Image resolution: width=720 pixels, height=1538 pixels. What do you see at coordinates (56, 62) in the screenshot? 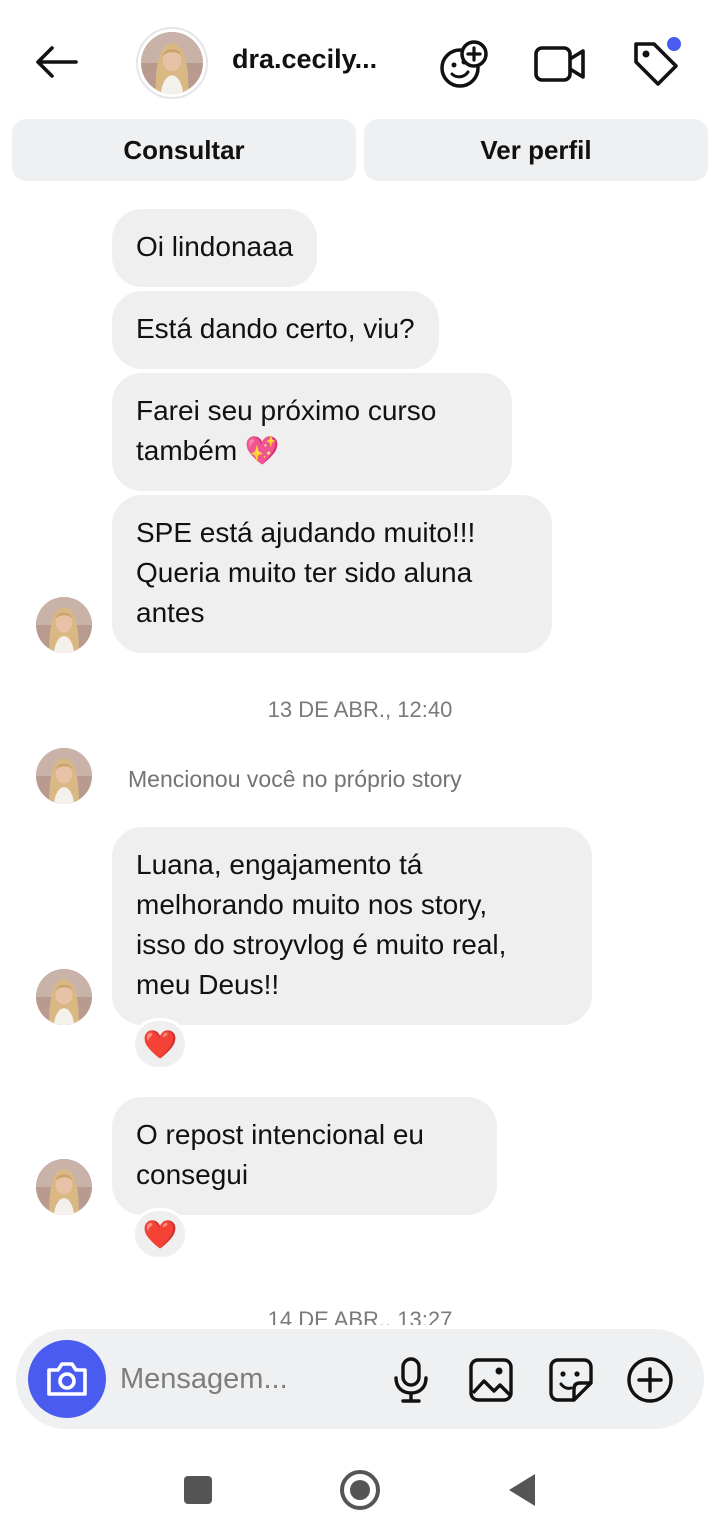
I see `back-arrow-icon` at bounding box center [56, 62].